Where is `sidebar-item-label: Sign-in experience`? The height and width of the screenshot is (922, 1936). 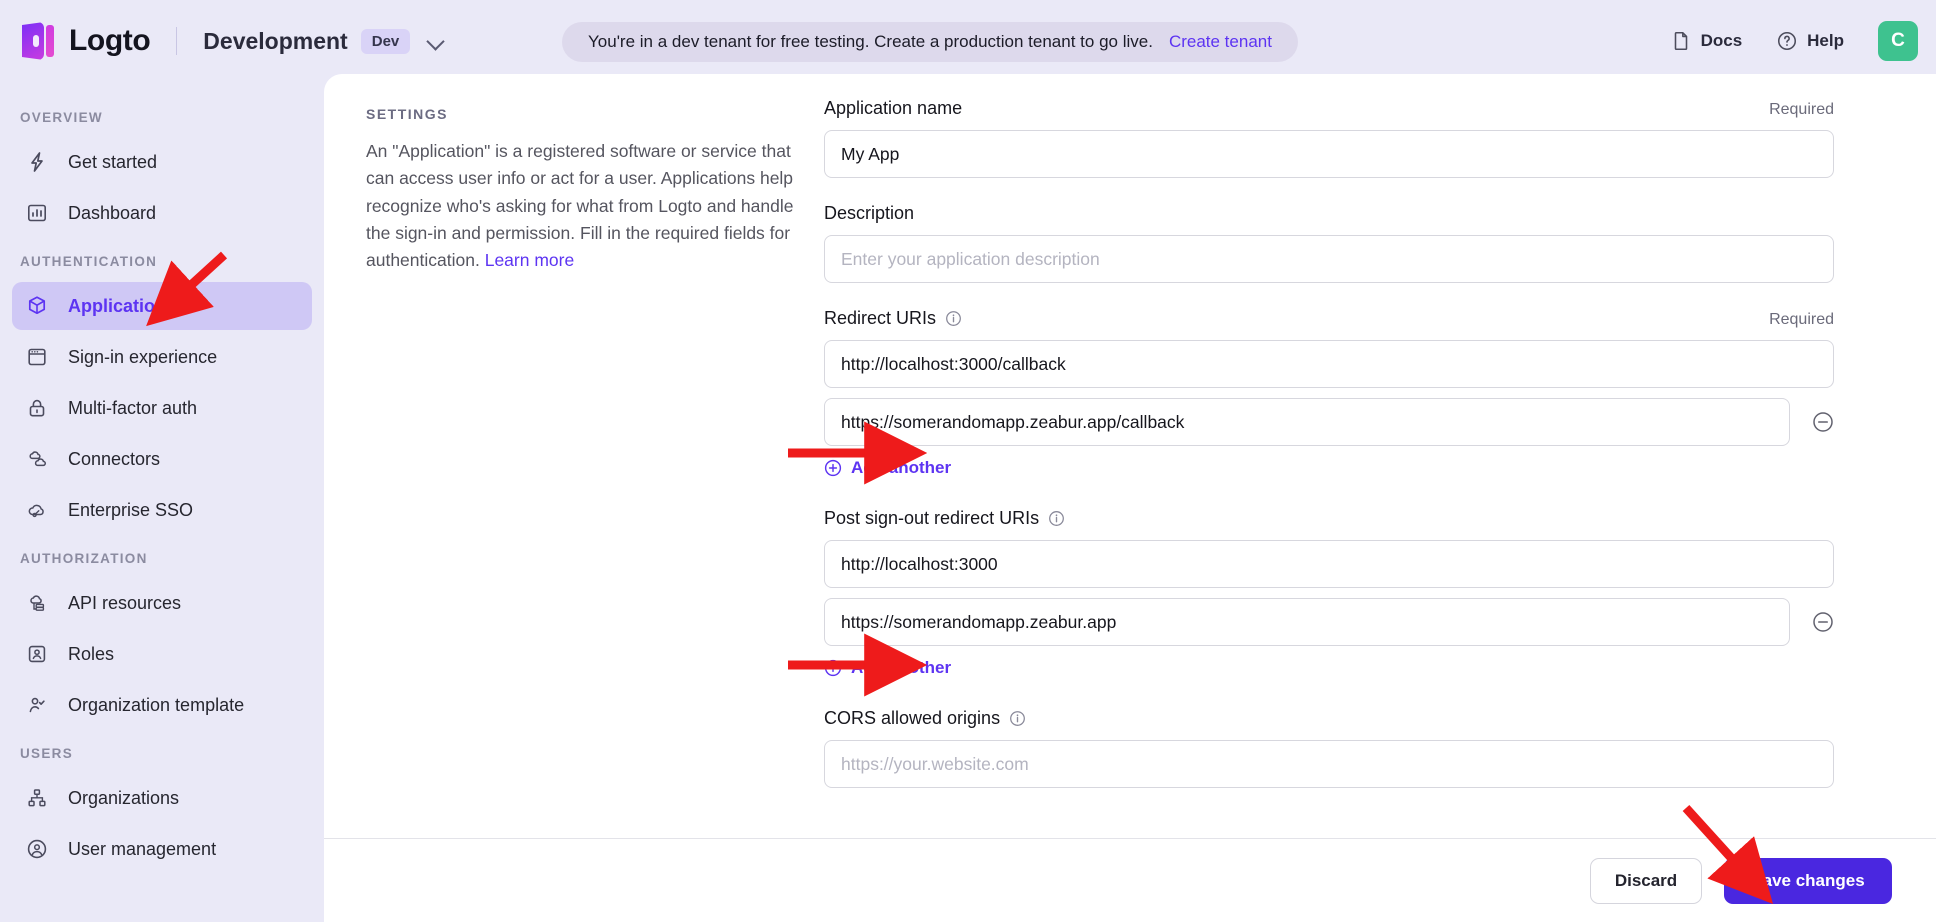
sidebar-item-label: Sign-in experience is located at coordinates (143, 356).